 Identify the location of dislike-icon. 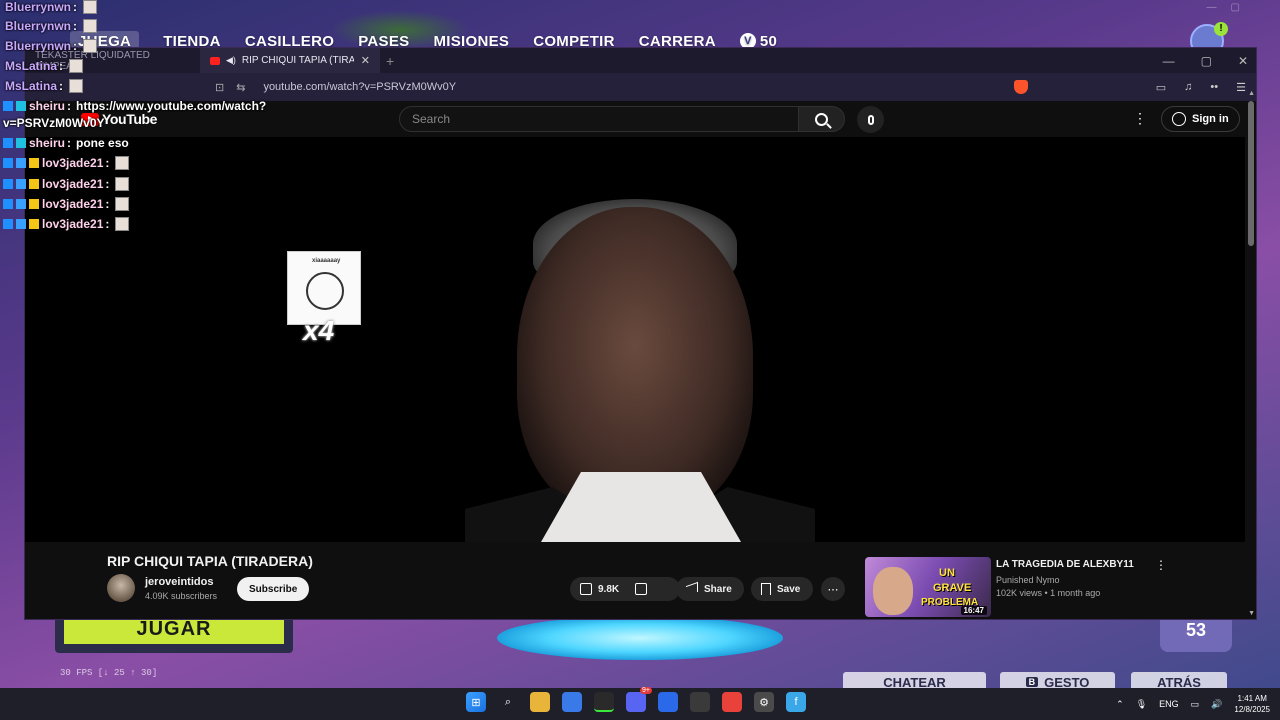
(641, 589).